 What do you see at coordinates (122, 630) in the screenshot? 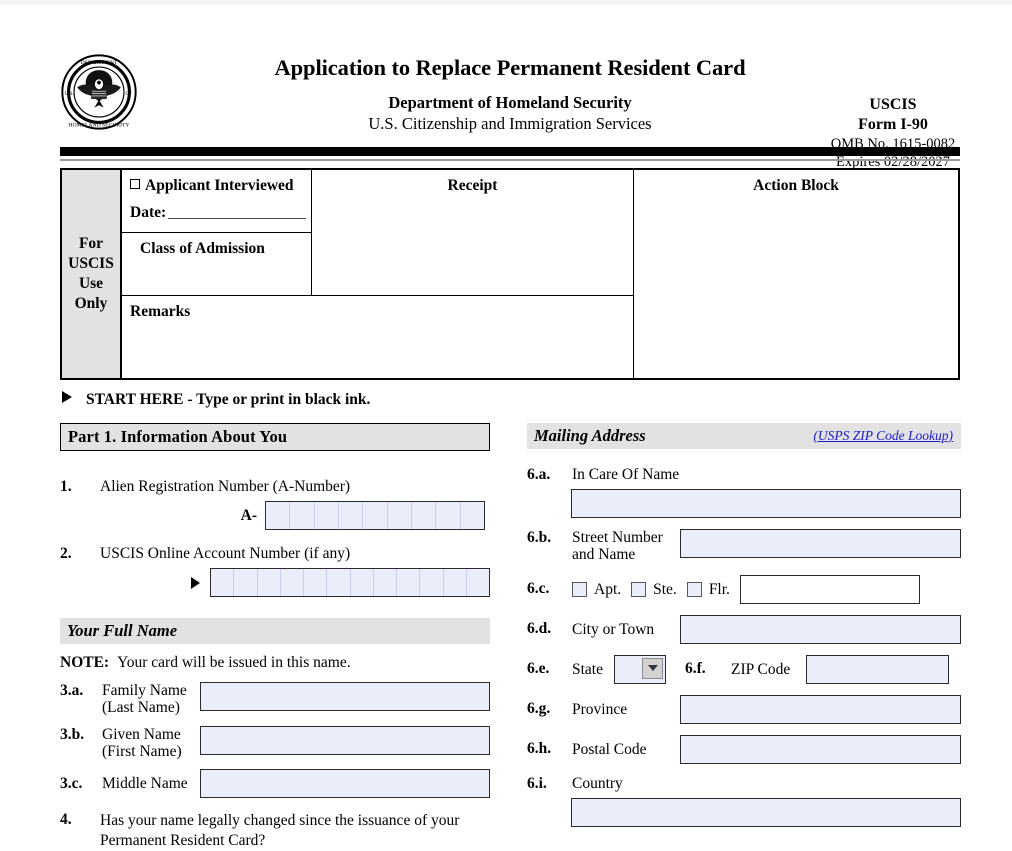
I see `your-full-name-title: Your Full Name` at bounding box center [122, 630].